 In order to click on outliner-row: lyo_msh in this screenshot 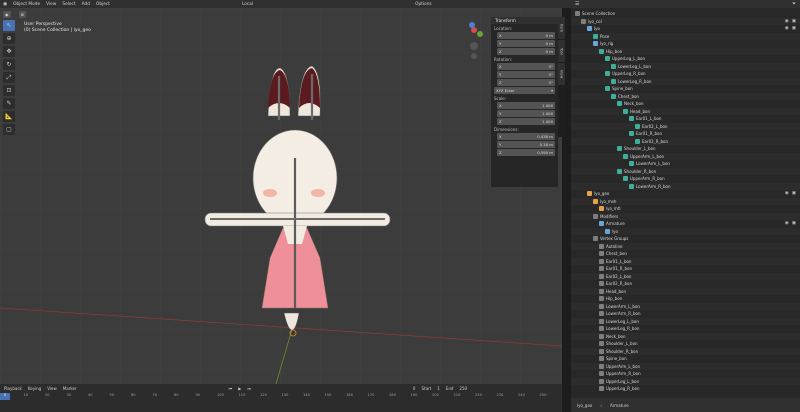, I will do `click(685, 201)`.